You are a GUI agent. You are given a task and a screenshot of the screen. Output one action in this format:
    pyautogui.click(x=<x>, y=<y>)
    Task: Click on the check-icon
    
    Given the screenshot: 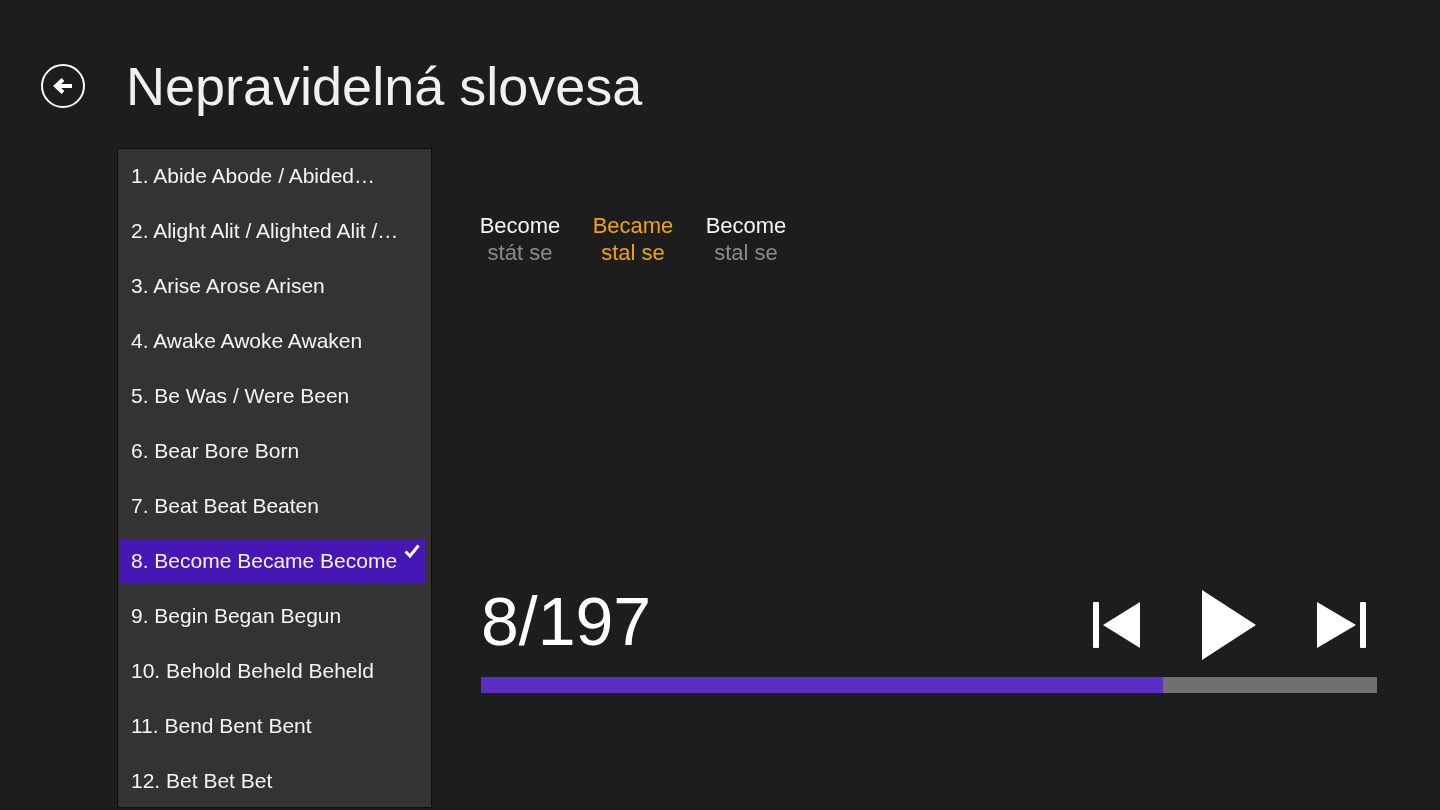 What is the action you would take?
    pyautogui.click(x=412, y=551)
    